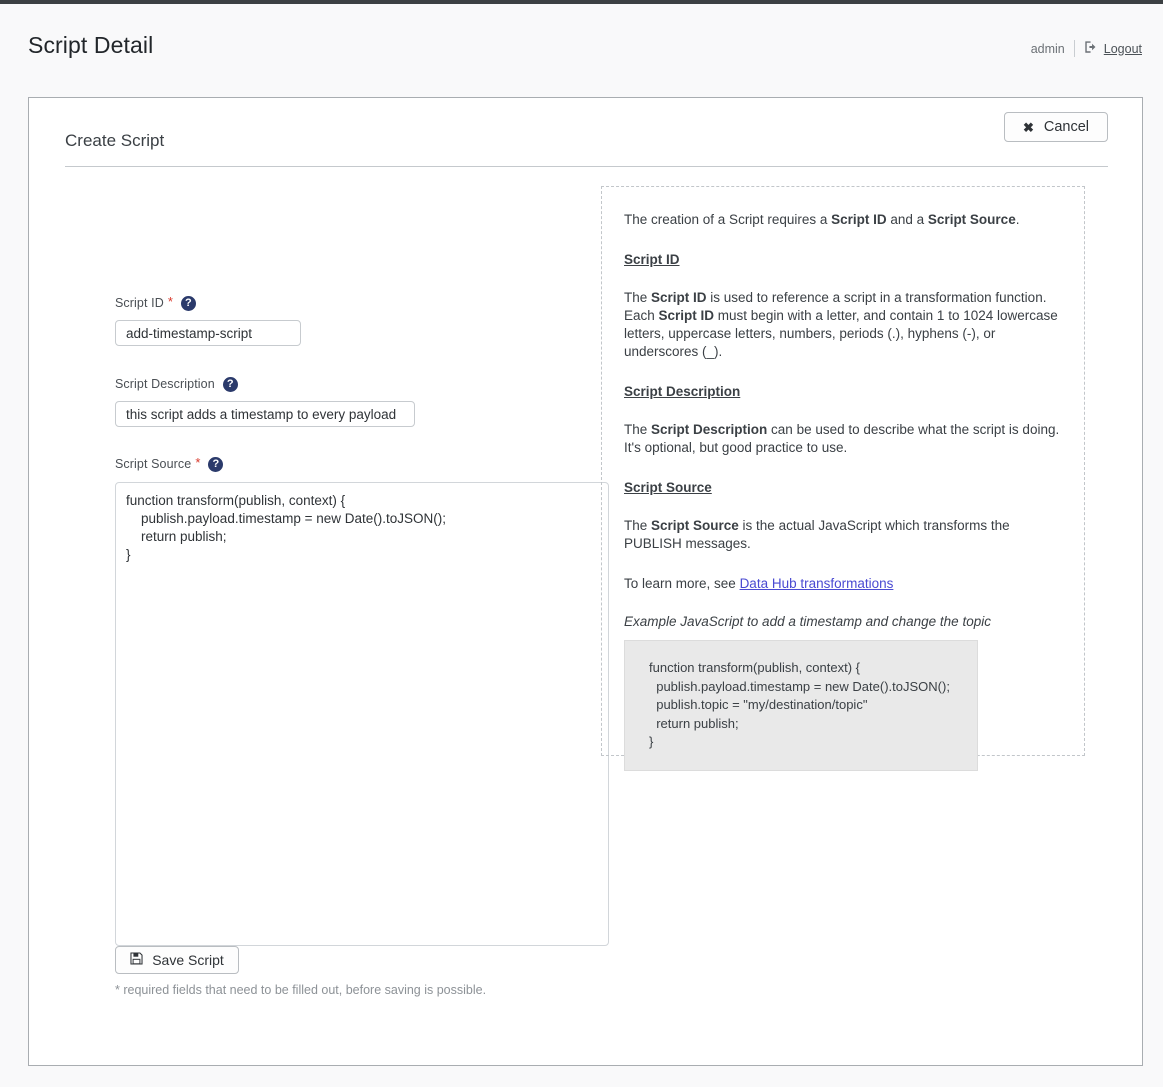 The width and height of the screenshot is (1163, 1087). What do you see at coordinates (1091, 48) in the screenshot?
I see `sign-out-icon` at bounding box center [1091, 48].